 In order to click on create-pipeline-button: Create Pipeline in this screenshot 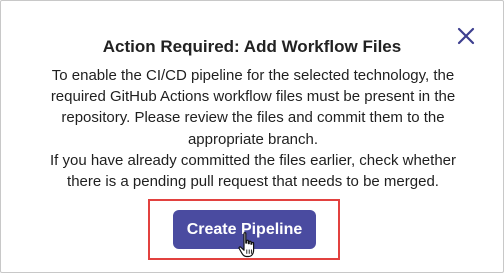, I will do `click(244, 229)`.